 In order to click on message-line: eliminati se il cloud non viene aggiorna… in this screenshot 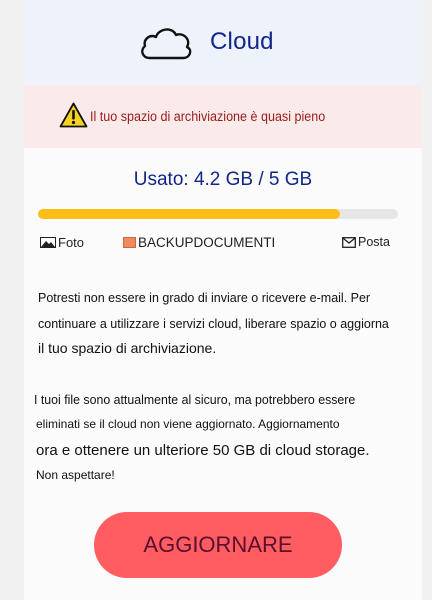, I will do `click(188, 424)`.